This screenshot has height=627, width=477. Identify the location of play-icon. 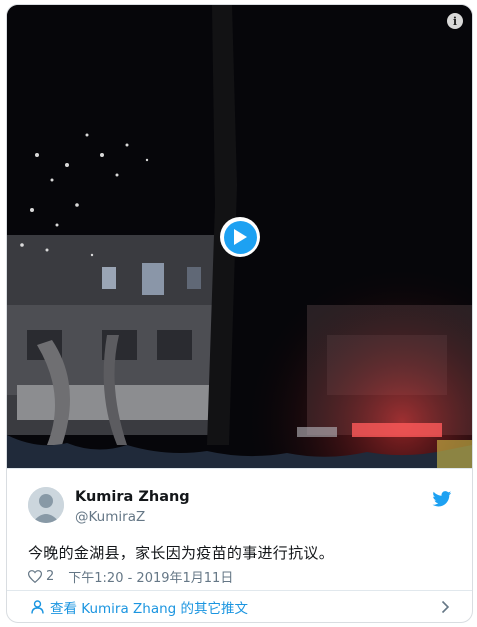
(240, 237).